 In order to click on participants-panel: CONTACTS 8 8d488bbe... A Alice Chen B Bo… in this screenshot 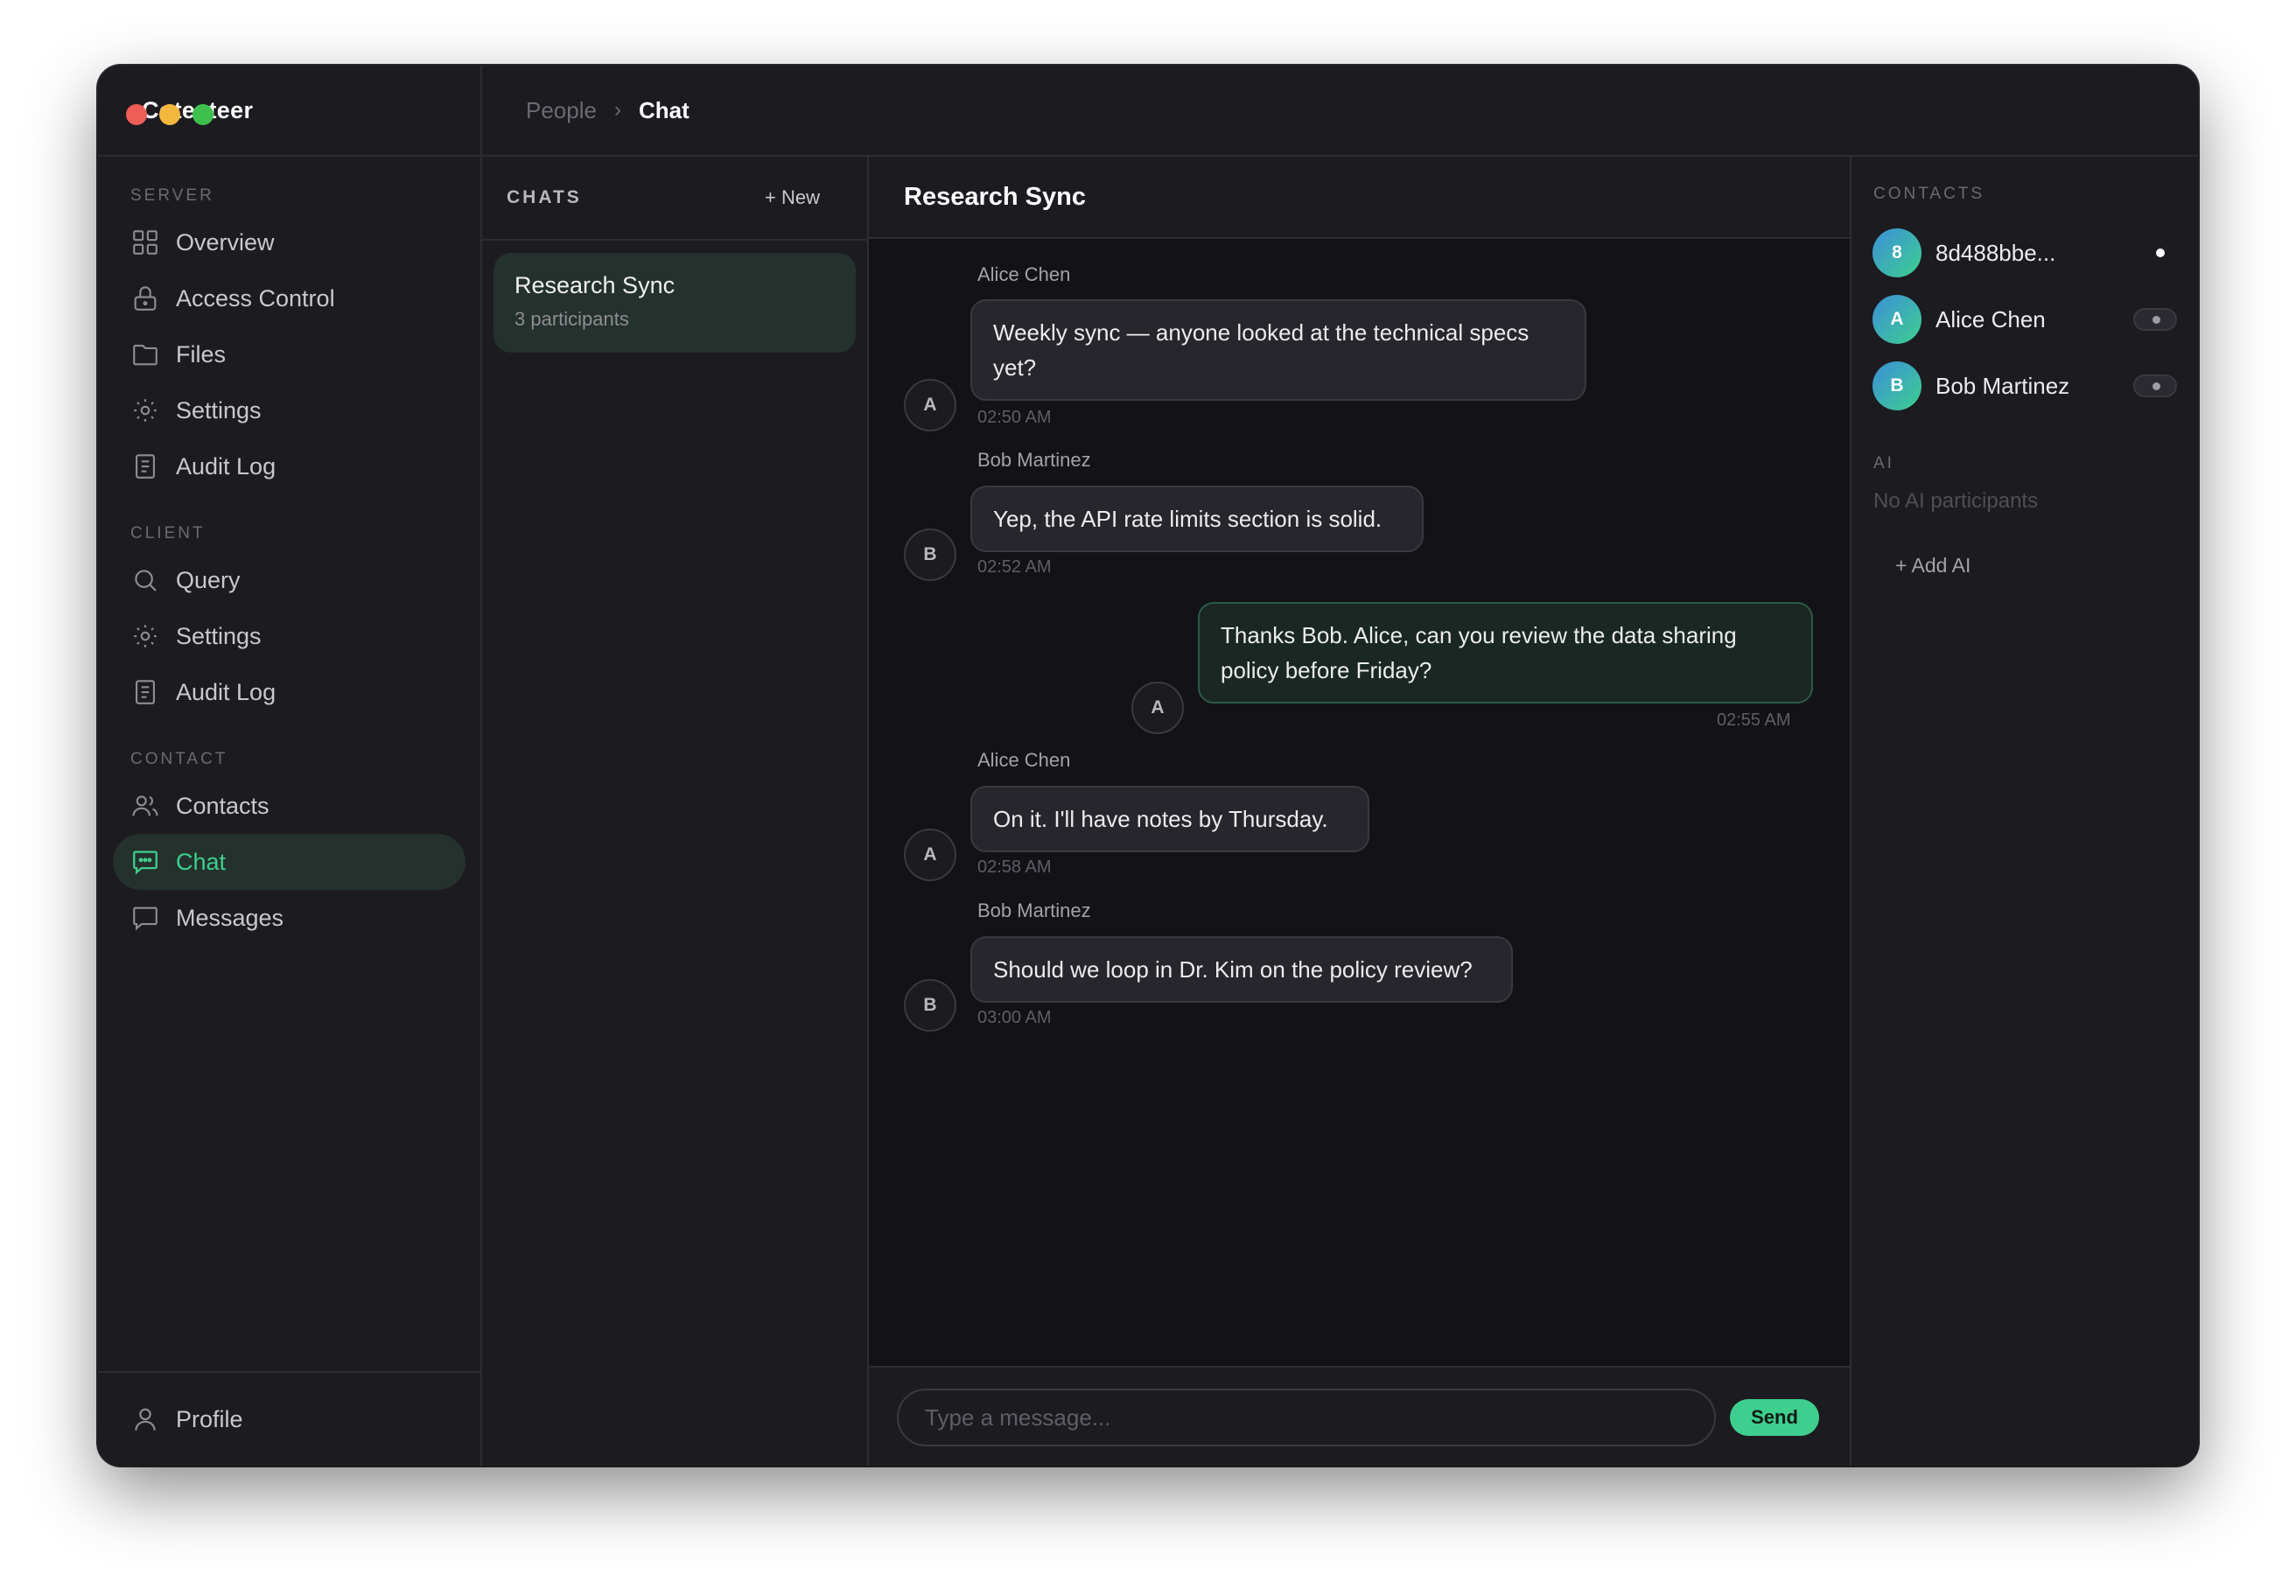, I will do `click(2025, 811)`.